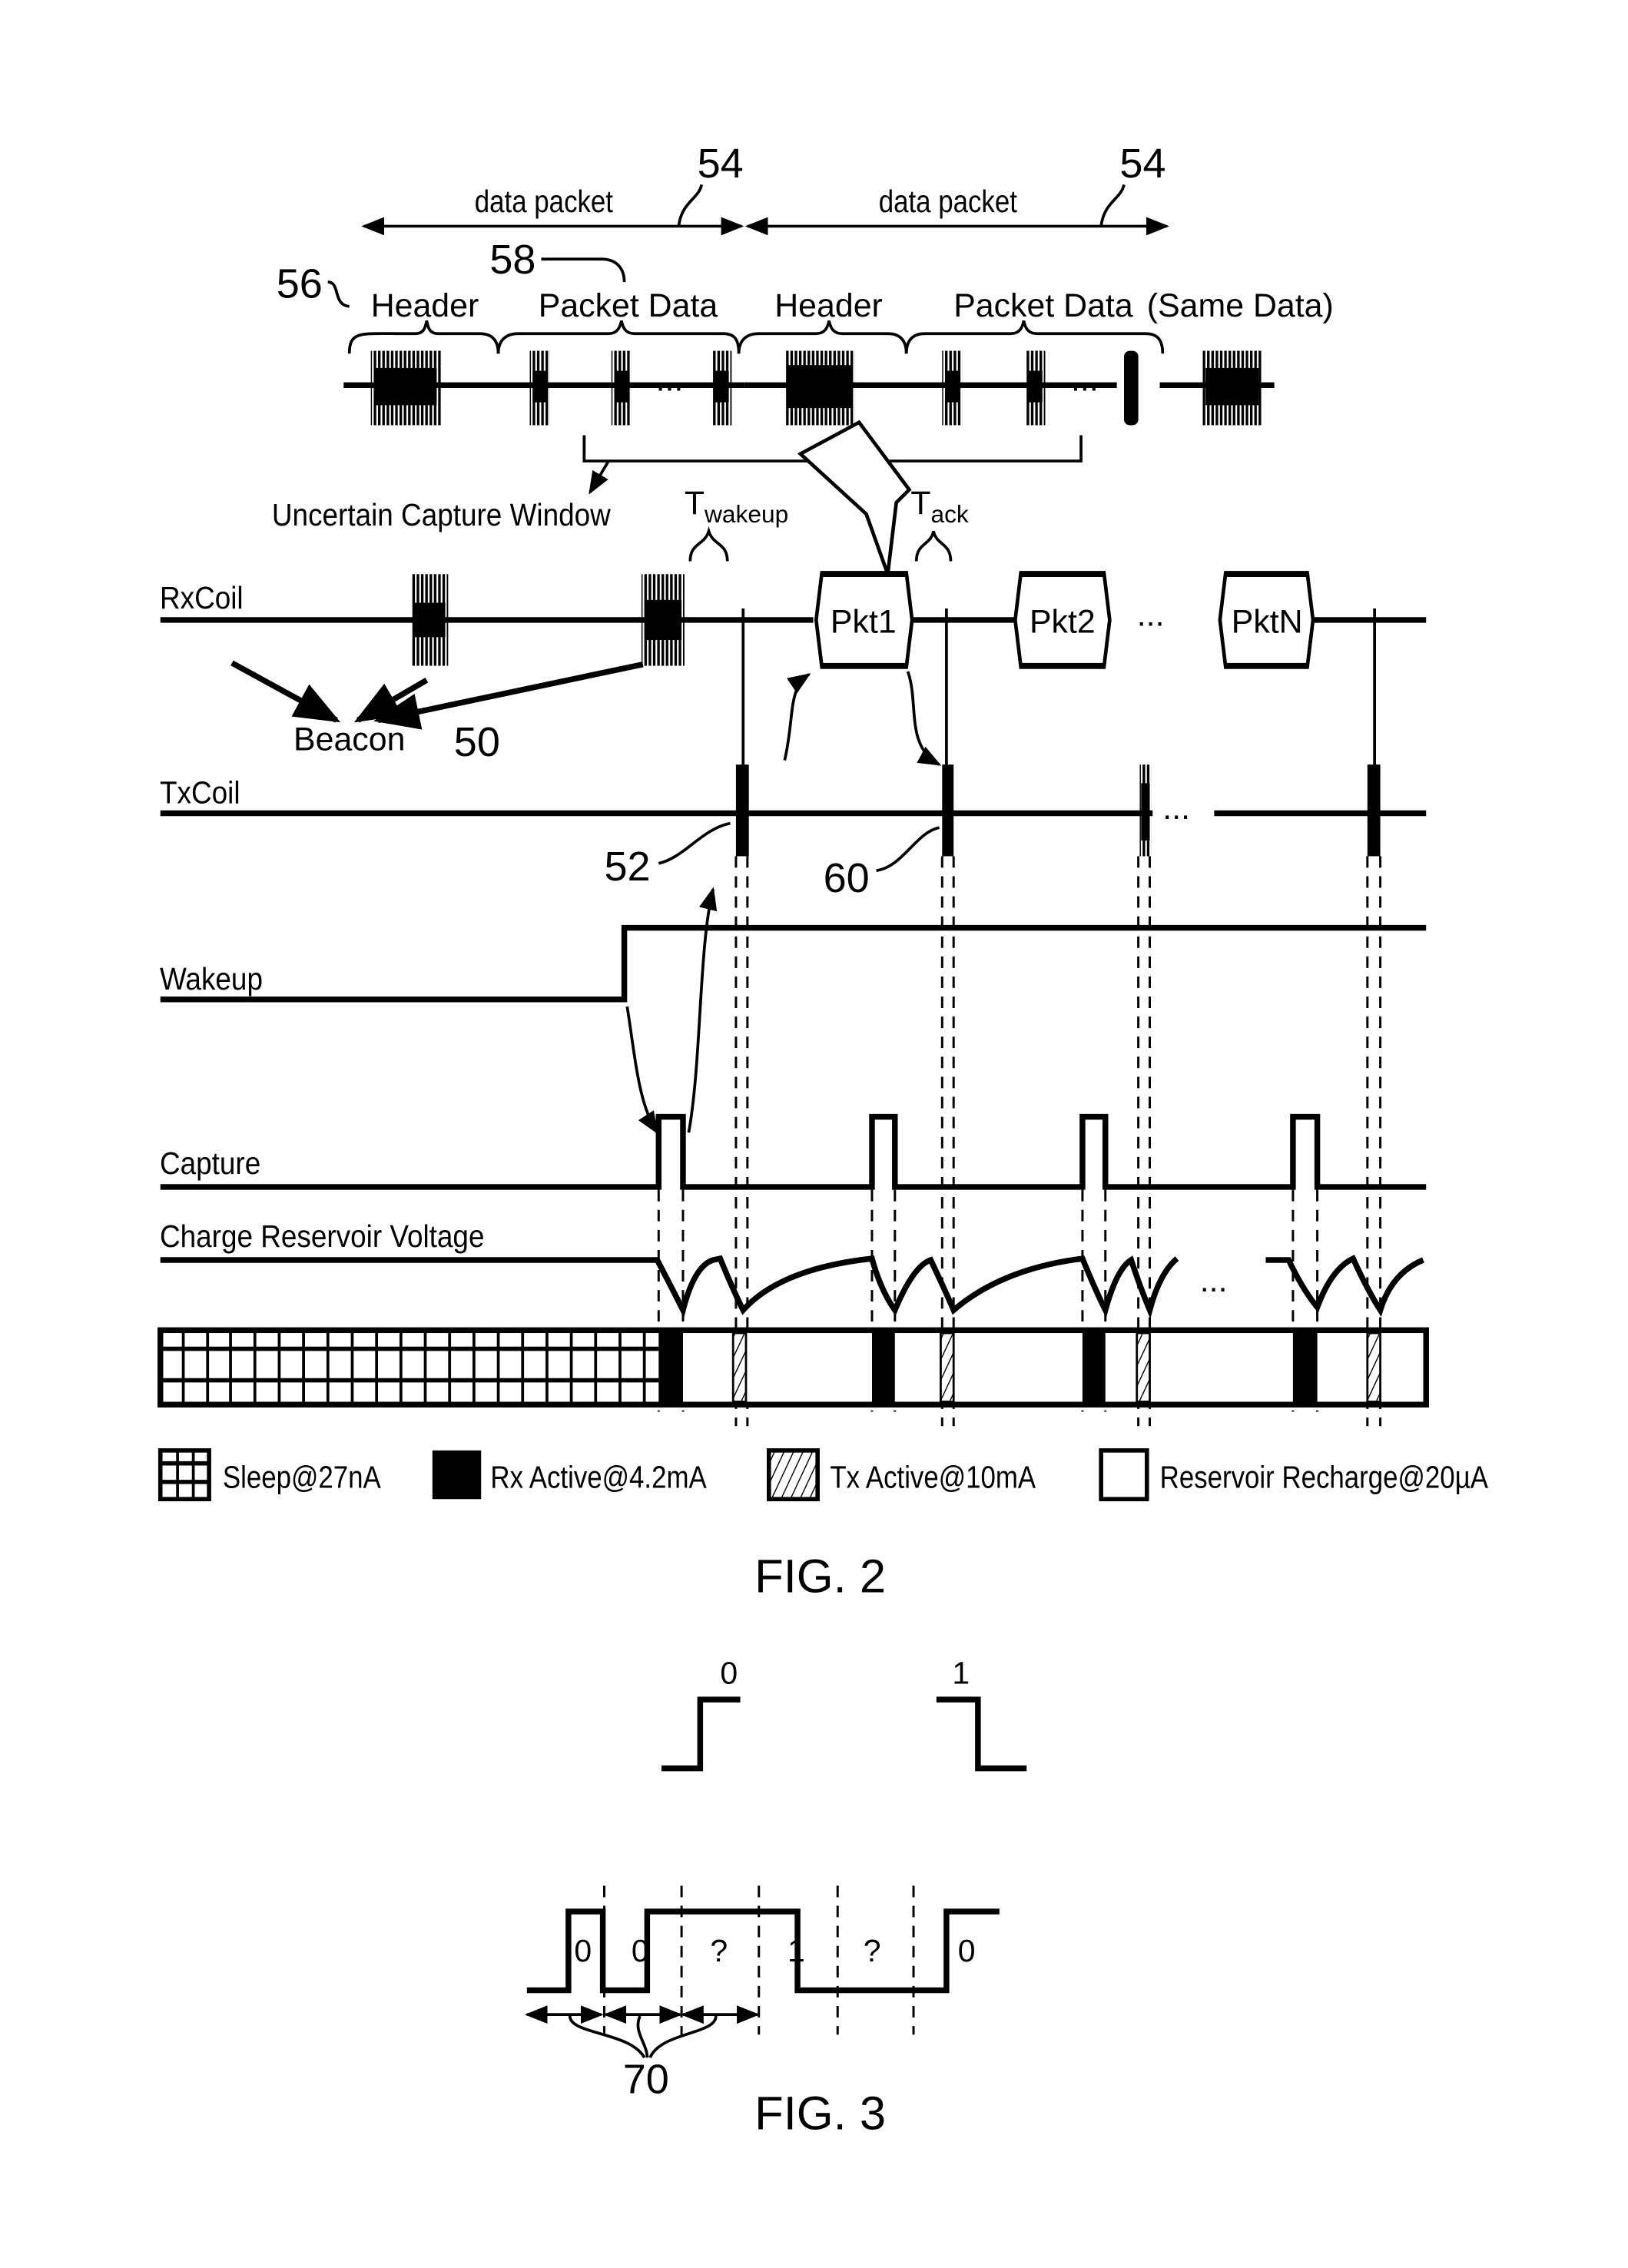 The height and width of the screenshot is (2268, 1628). Describe the element at coordinates (300, 284) in the screenshot. I see `ref-56: 56` at that location.